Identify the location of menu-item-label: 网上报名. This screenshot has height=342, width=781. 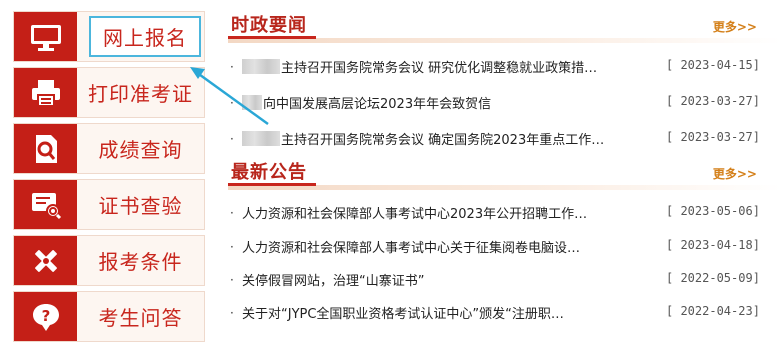
(145, 38).